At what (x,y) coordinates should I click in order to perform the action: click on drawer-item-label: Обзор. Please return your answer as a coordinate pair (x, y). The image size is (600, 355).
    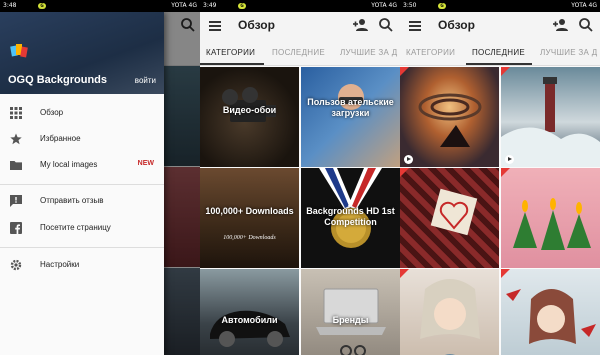
    Looking at the image, I should click on (52, 112).